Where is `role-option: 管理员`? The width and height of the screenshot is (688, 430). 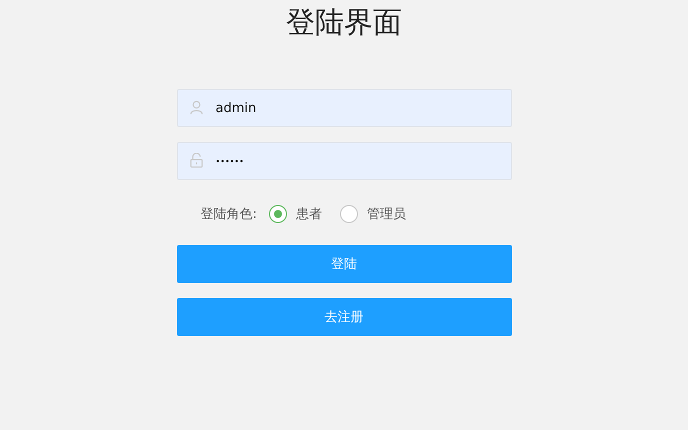 role-option: 管理员 is located at coordinates (373, 214).